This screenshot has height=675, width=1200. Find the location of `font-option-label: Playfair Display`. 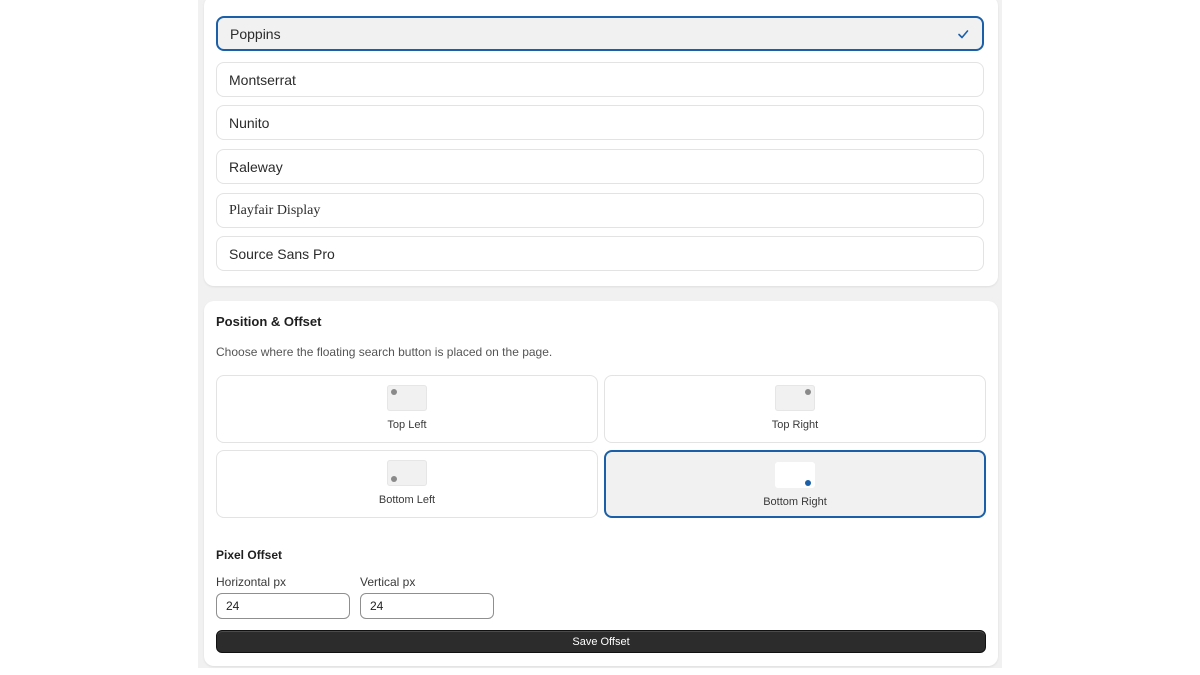

font-option-label: Playfair Display is located at coordinates (275, 210).